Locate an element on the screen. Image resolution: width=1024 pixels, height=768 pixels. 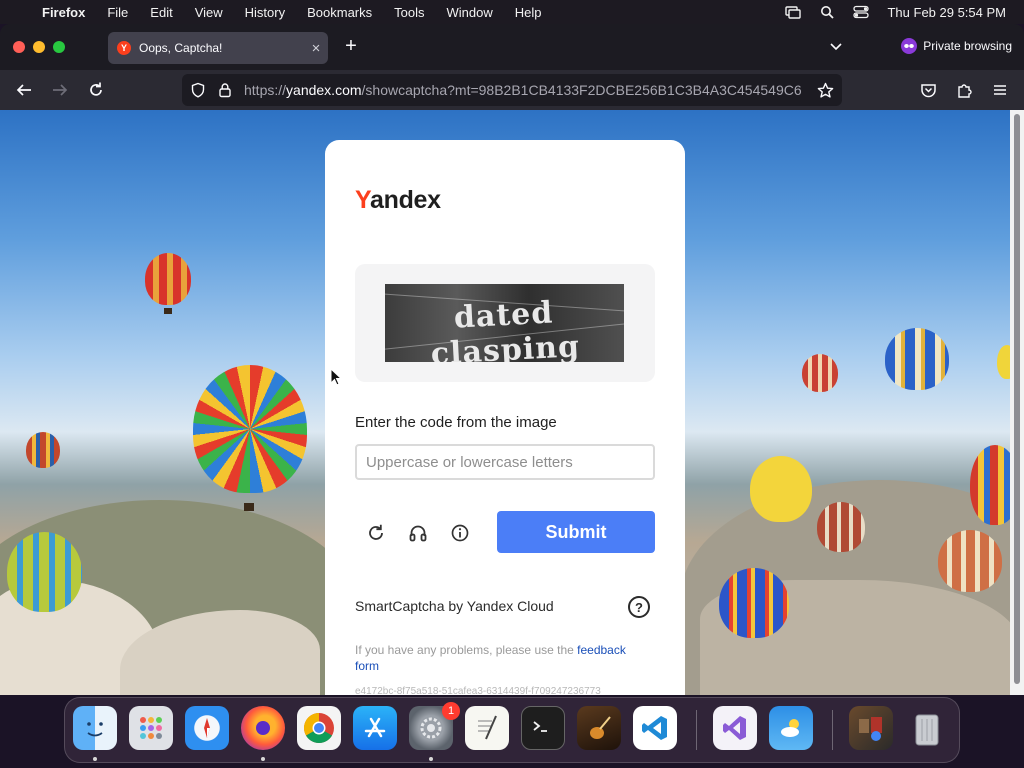
forward-arrow-icon is located at coordinates (60, 90).